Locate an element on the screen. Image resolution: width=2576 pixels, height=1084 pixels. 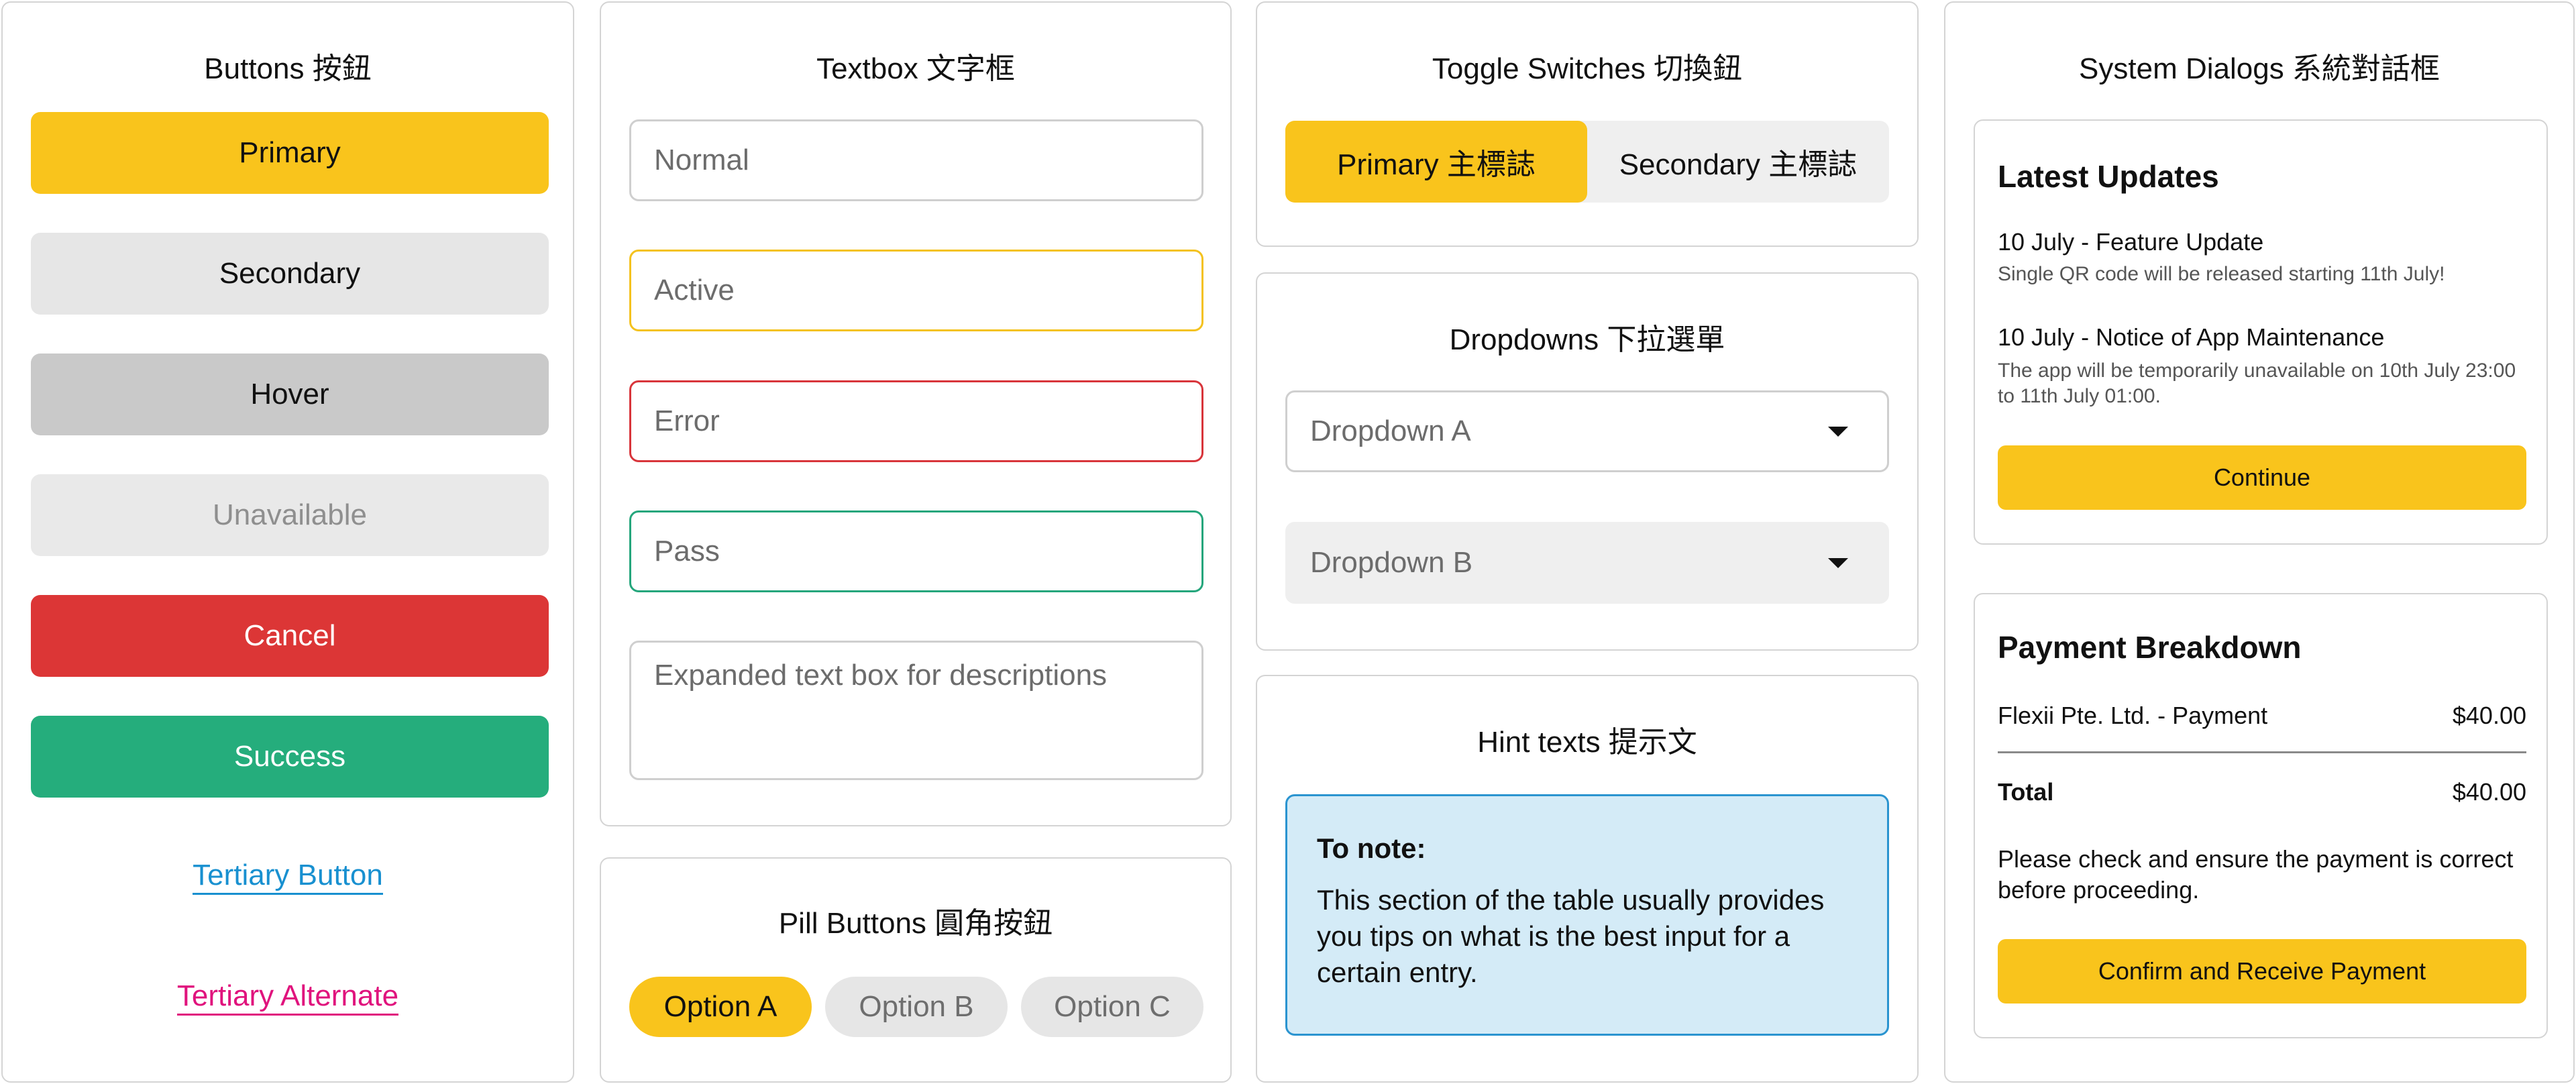
payment-total-label: Total is located at coordinates (2026, 792).